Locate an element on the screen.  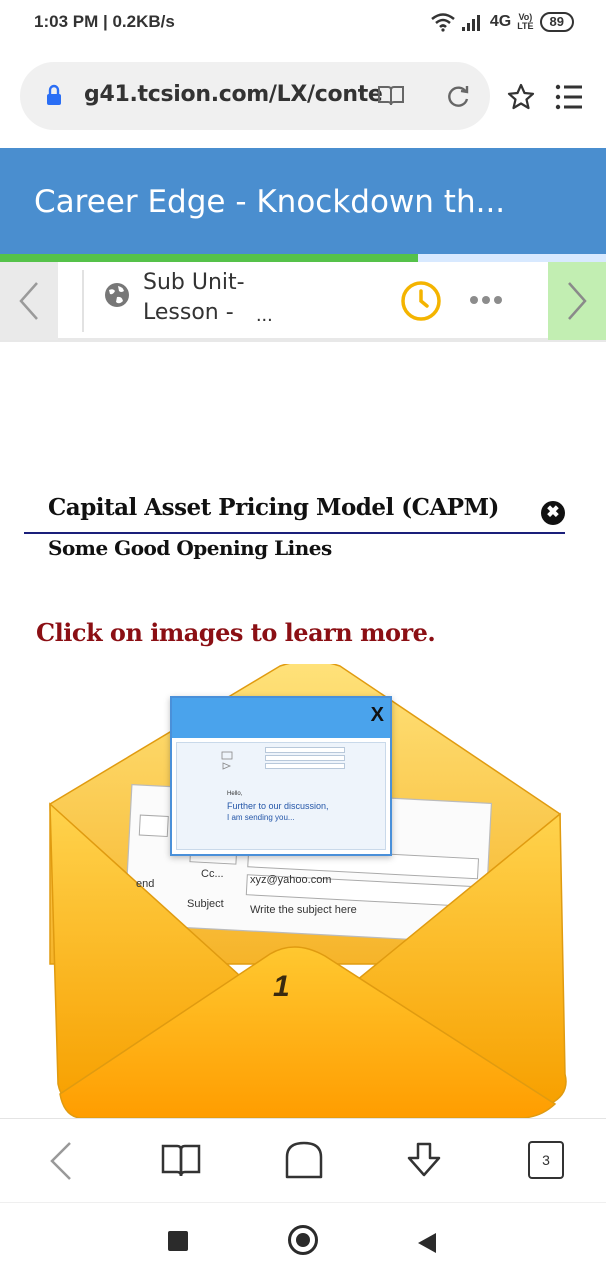
reload-icon is located at coordinates (458, 96).